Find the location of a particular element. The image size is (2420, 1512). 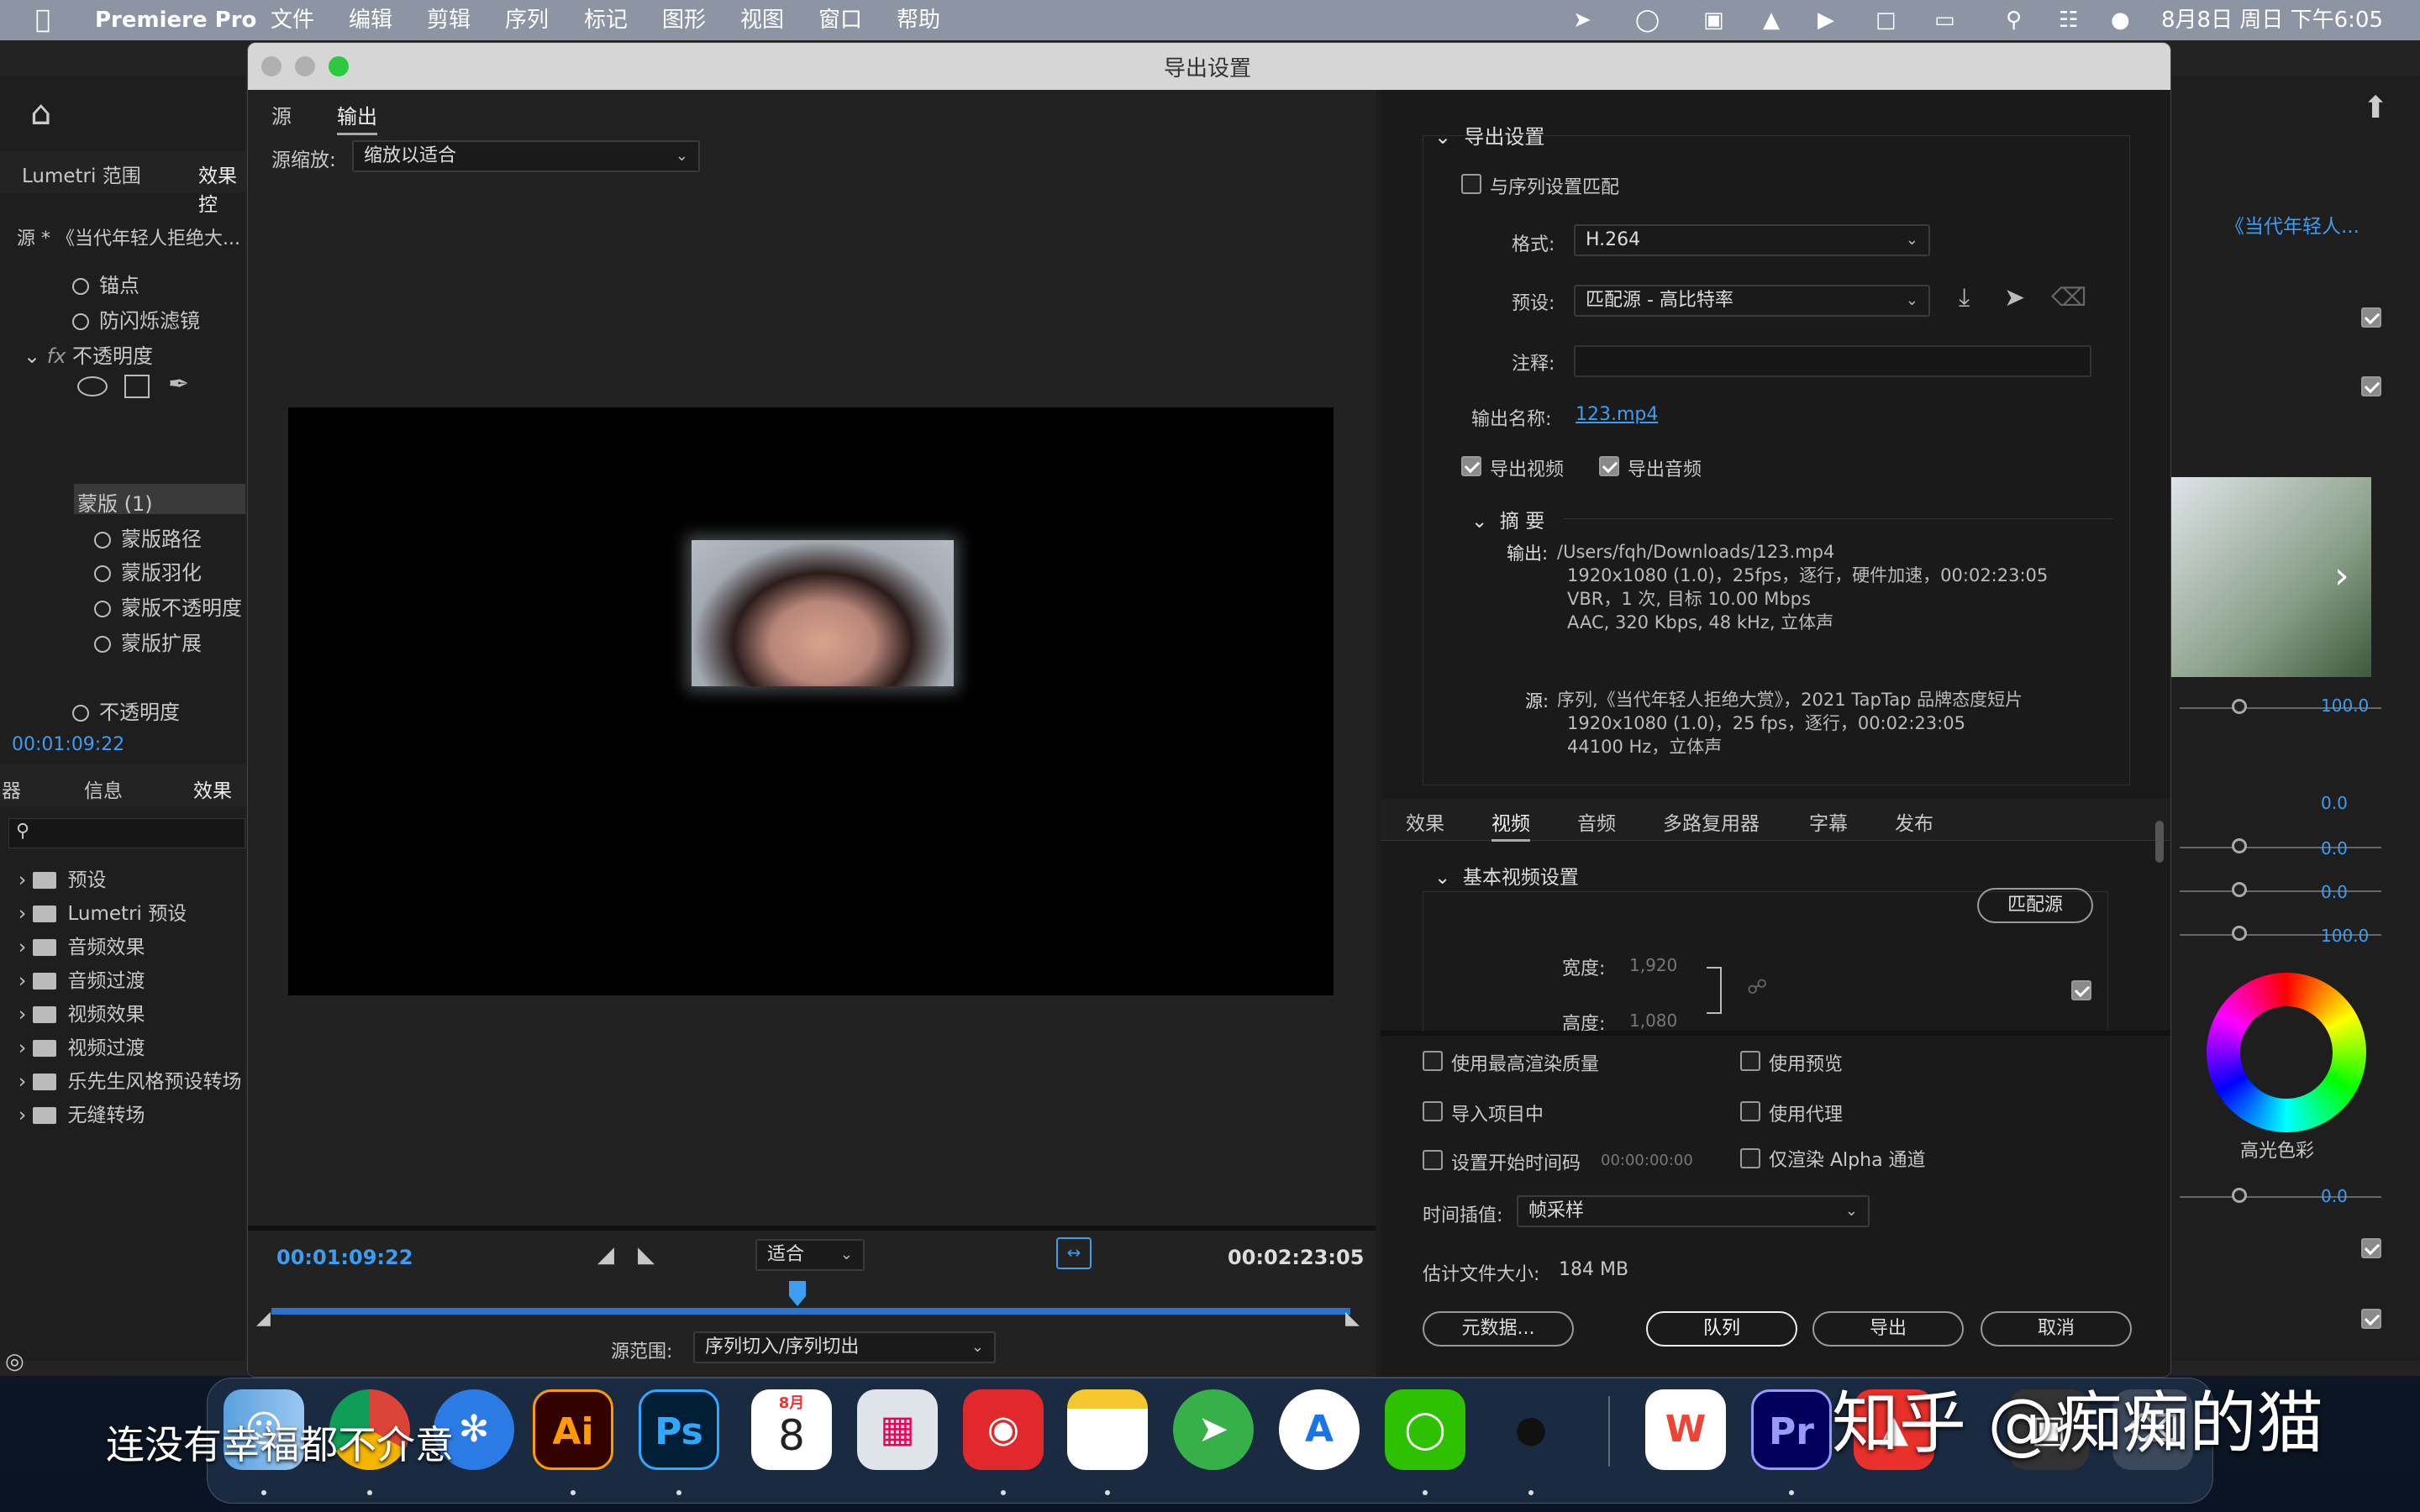

menu-help: 帮助 is located at coordinates (918, 20).